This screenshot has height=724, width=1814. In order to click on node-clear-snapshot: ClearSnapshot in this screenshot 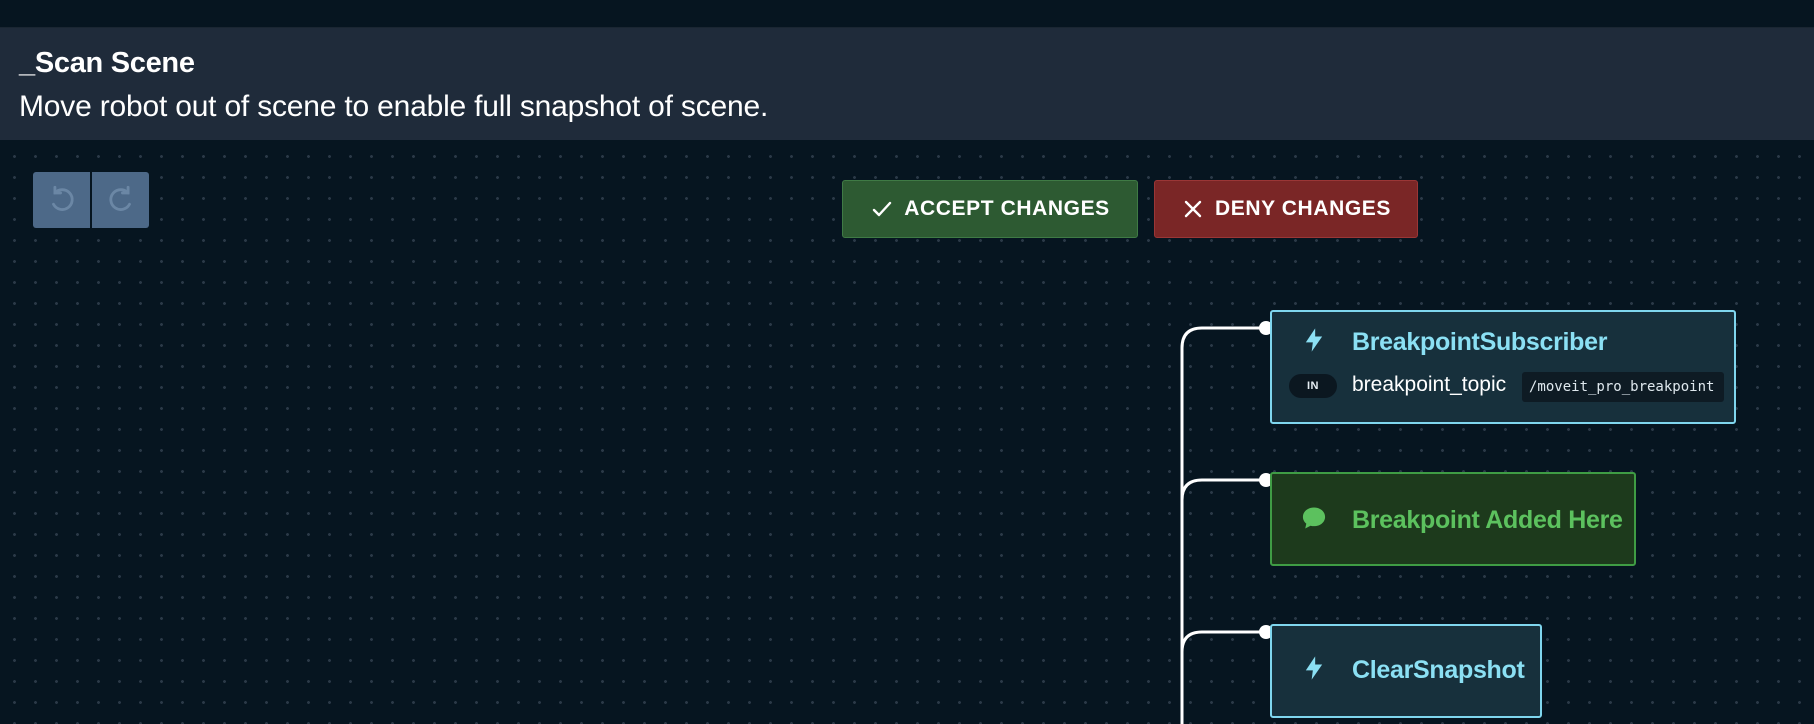, I will do `click(1406, 671)`.